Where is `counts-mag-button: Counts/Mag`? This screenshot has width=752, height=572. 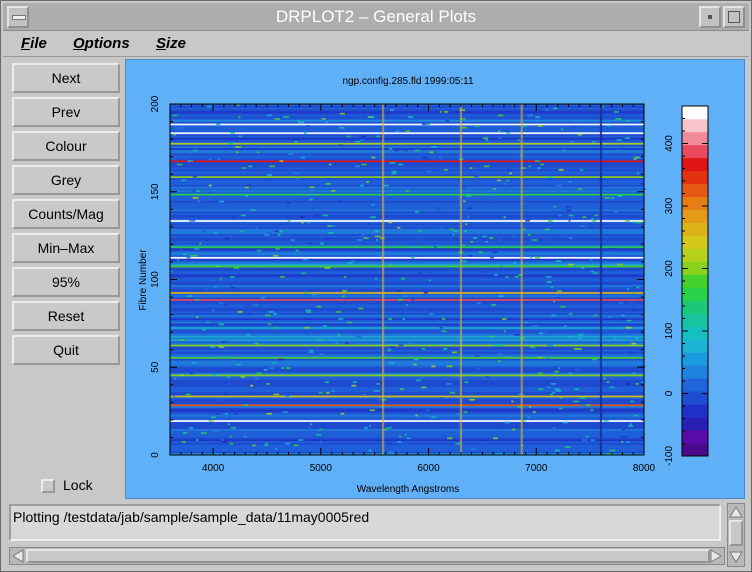 counts-mag-button: Counts/Mag is located at coordinates (66, 214).